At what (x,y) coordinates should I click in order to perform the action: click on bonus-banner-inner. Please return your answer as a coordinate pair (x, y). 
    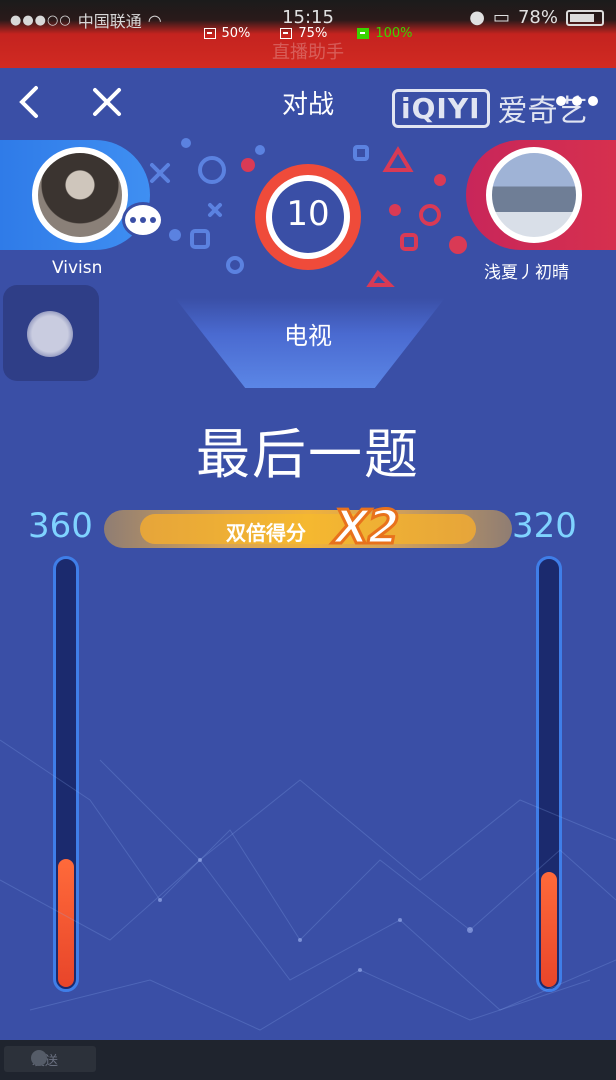
    Looking at the image, I should click on (308, 529).